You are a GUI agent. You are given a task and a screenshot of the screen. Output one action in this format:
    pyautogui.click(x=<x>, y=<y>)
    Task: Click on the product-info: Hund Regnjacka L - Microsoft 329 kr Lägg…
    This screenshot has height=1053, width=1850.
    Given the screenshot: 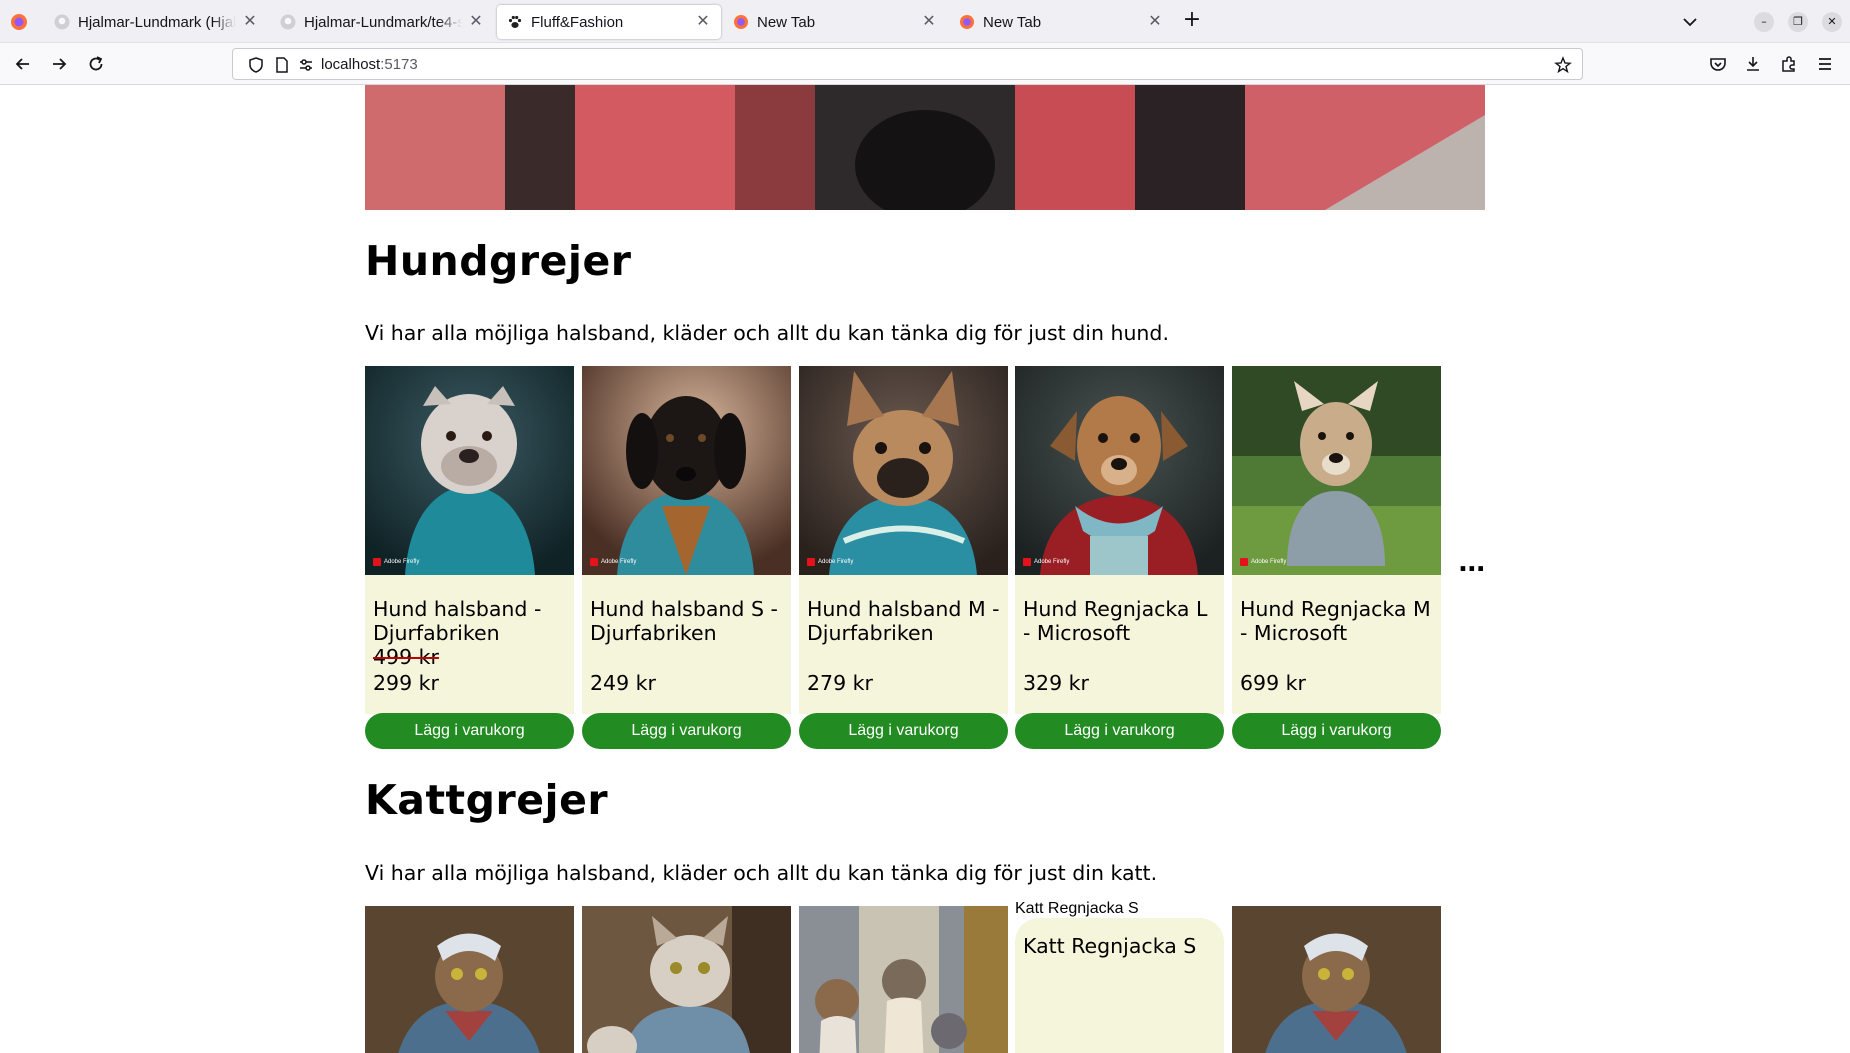 What is the action you would take?
    pyautogui.click(x=1119, y=662)
    